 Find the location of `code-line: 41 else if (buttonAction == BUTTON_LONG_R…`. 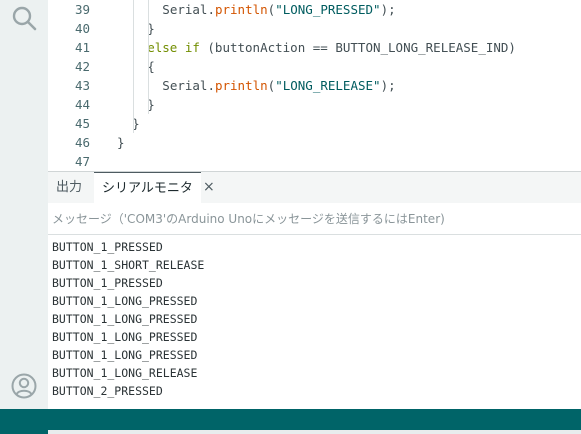

code-line: 41 else if (buttonAction == BUTTON_LONG_R… is located at coordinates (314, 47).